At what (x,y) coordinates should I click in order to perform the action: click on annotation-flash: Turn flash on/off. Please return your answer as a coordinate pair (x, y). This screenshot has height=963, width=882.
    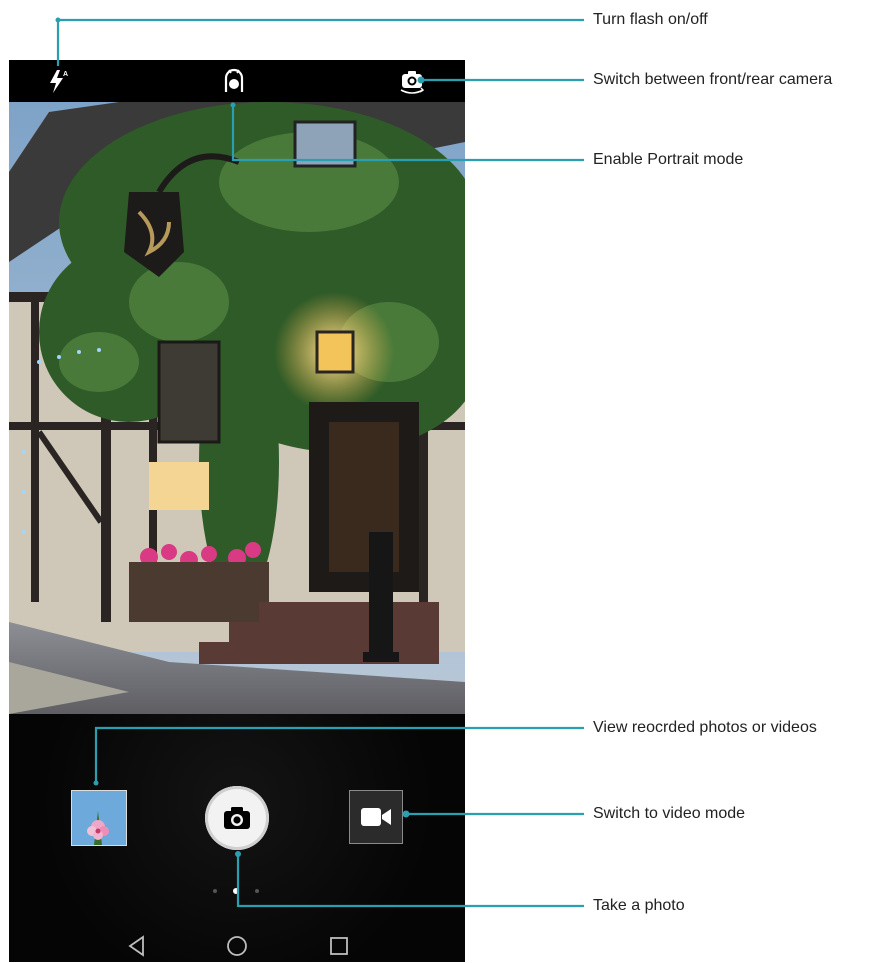
    Looking at the image, I should click on (650, 19).